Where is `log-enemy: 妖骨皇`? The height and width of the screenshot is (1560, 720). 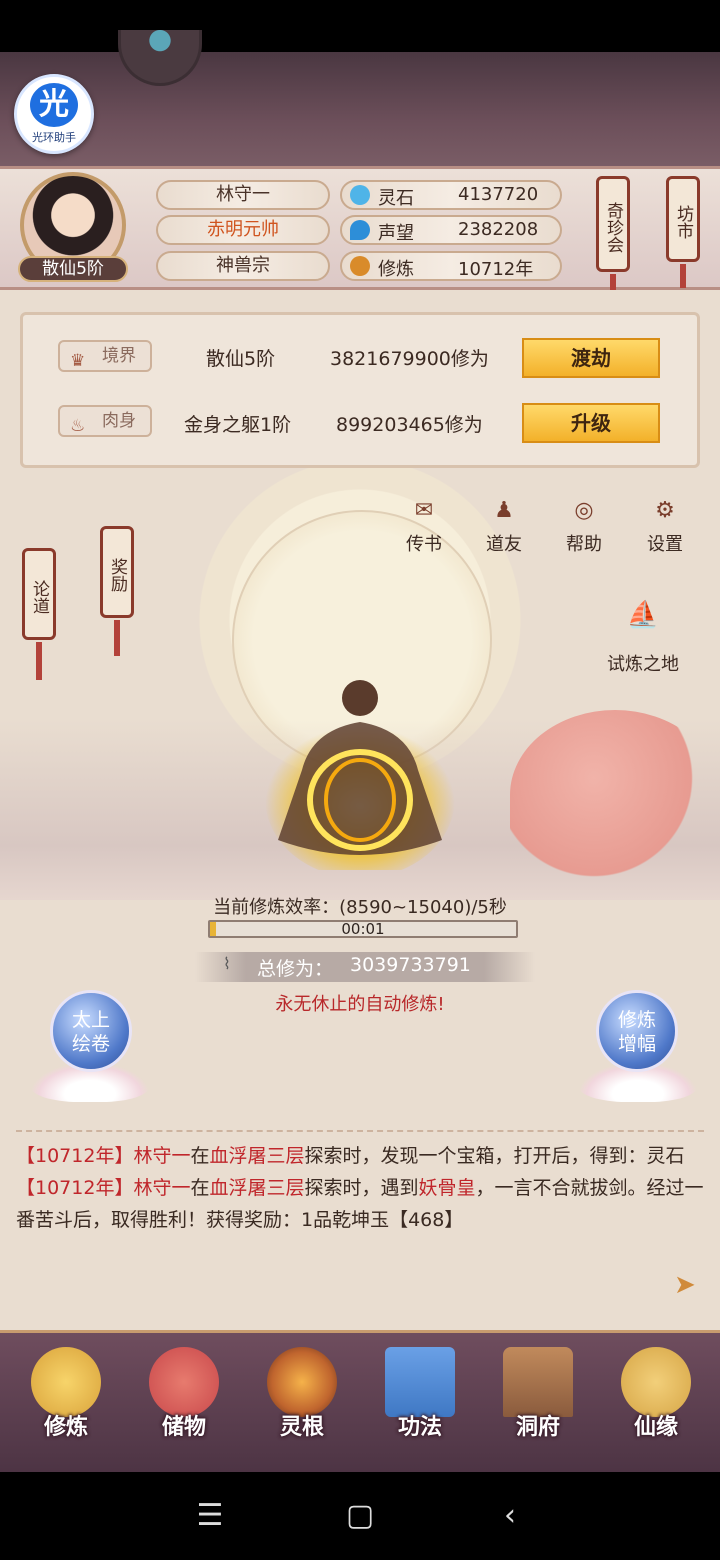 log-enemy: 妖骨皇 is located at coordinates (447, 1188).